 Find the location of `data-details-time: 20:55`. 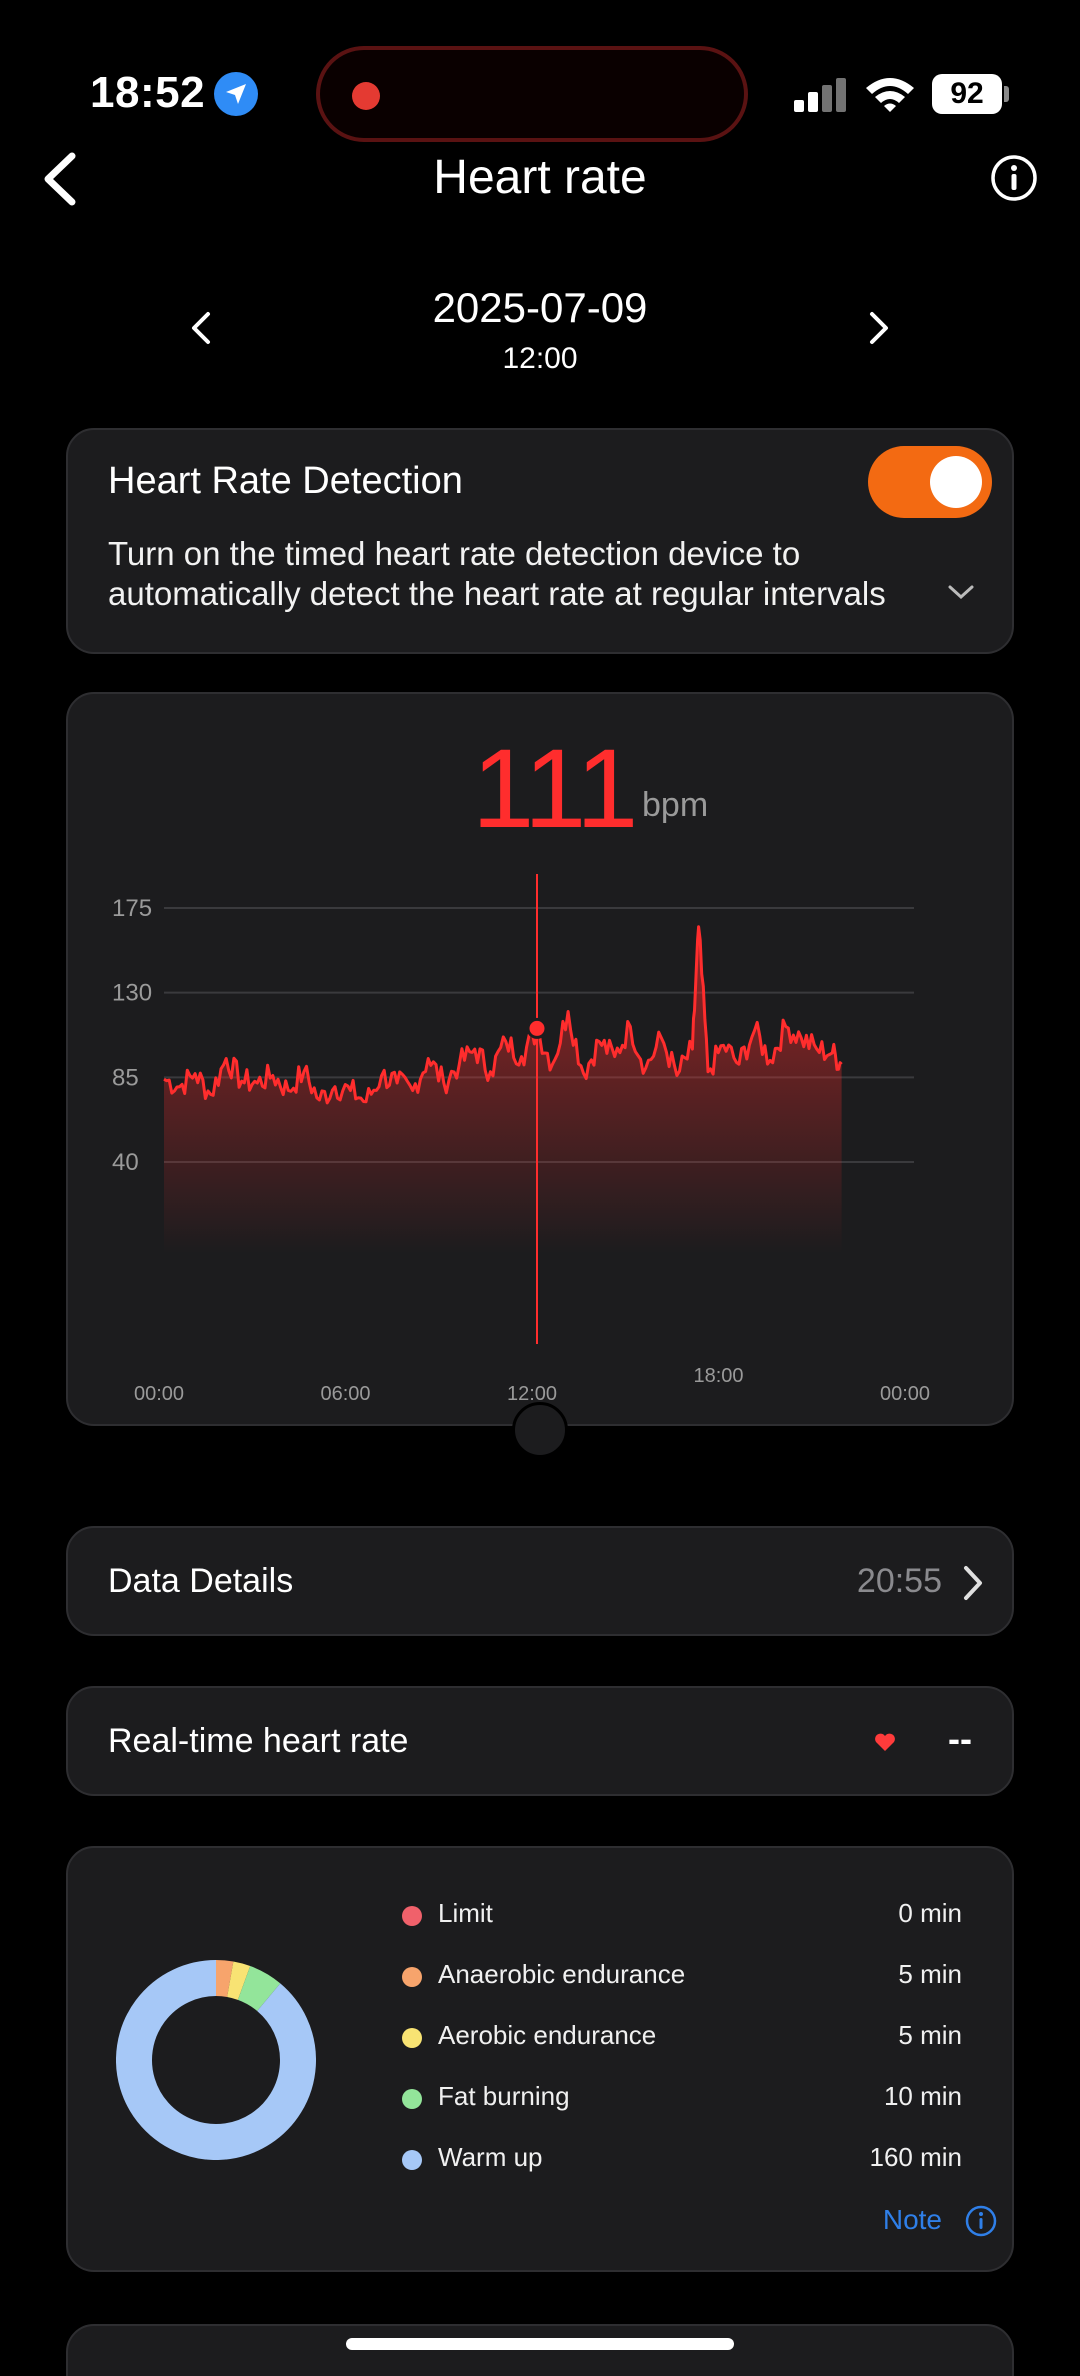

data-details-time: 20:55 is located at coordinates (899, 1581).